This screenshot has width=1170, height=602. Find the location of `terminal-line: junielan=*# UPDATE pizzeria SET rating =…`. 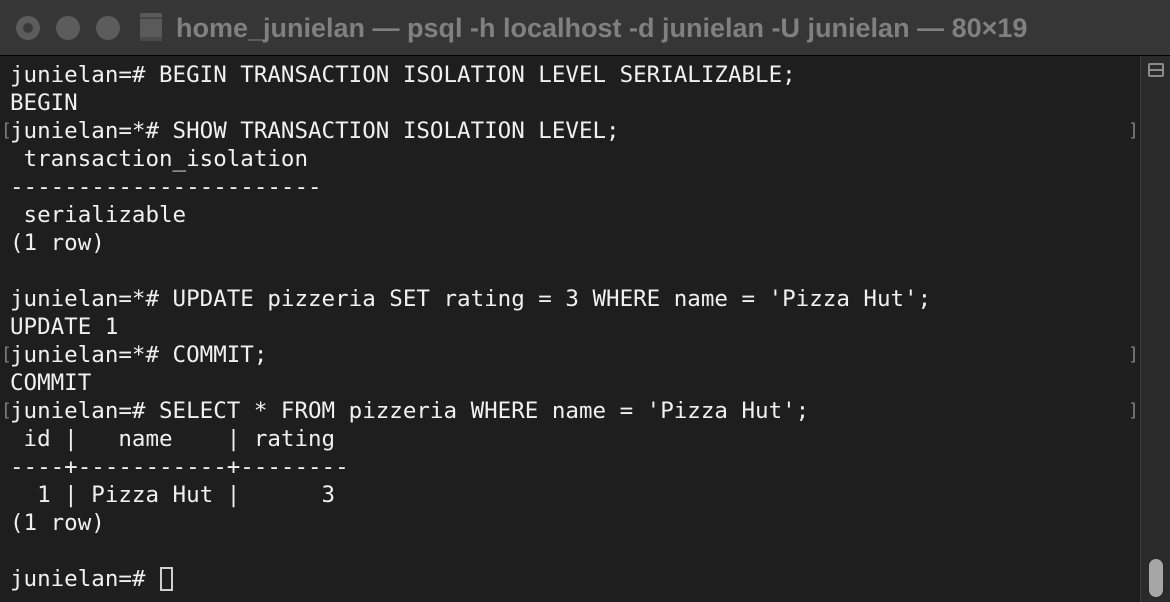

terminal-line: junielan=*# UPDATE pizzeria SET rating =… is located at coordinates (471, 299).